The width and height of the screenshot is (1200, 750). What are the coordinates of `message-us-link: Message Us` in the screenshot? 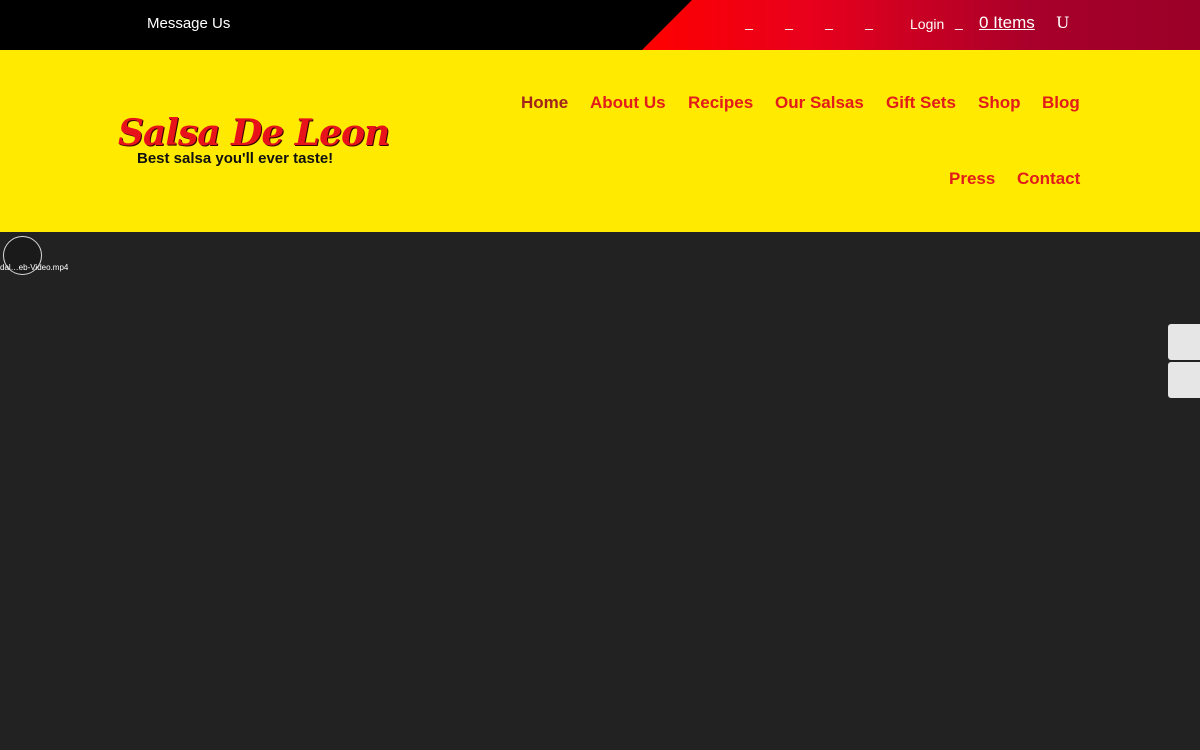 It's located at (188, 23).